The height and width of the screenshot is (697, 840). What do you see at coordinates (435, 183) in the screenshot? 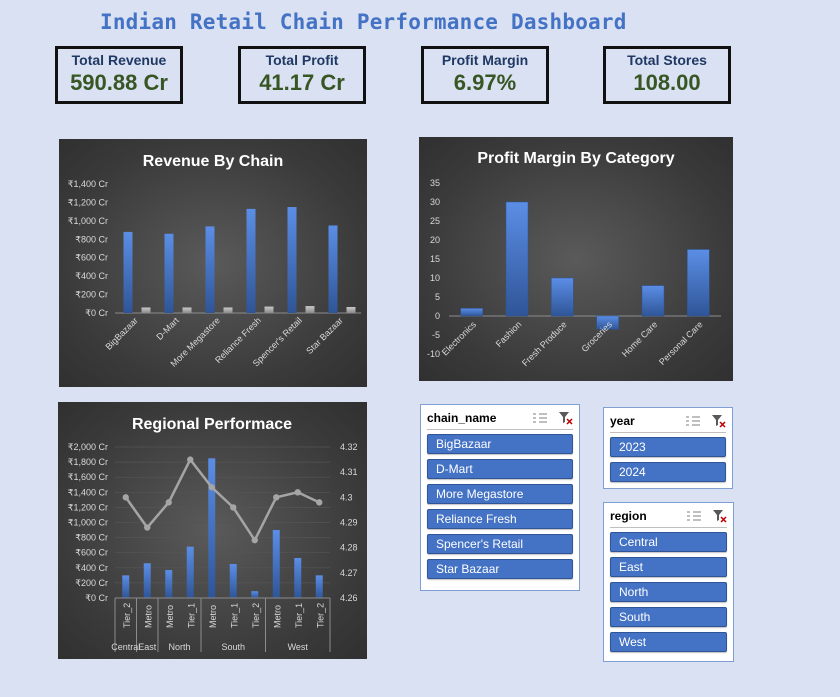
I see `y-tick-label: 35` at bounding box center [435, 183].